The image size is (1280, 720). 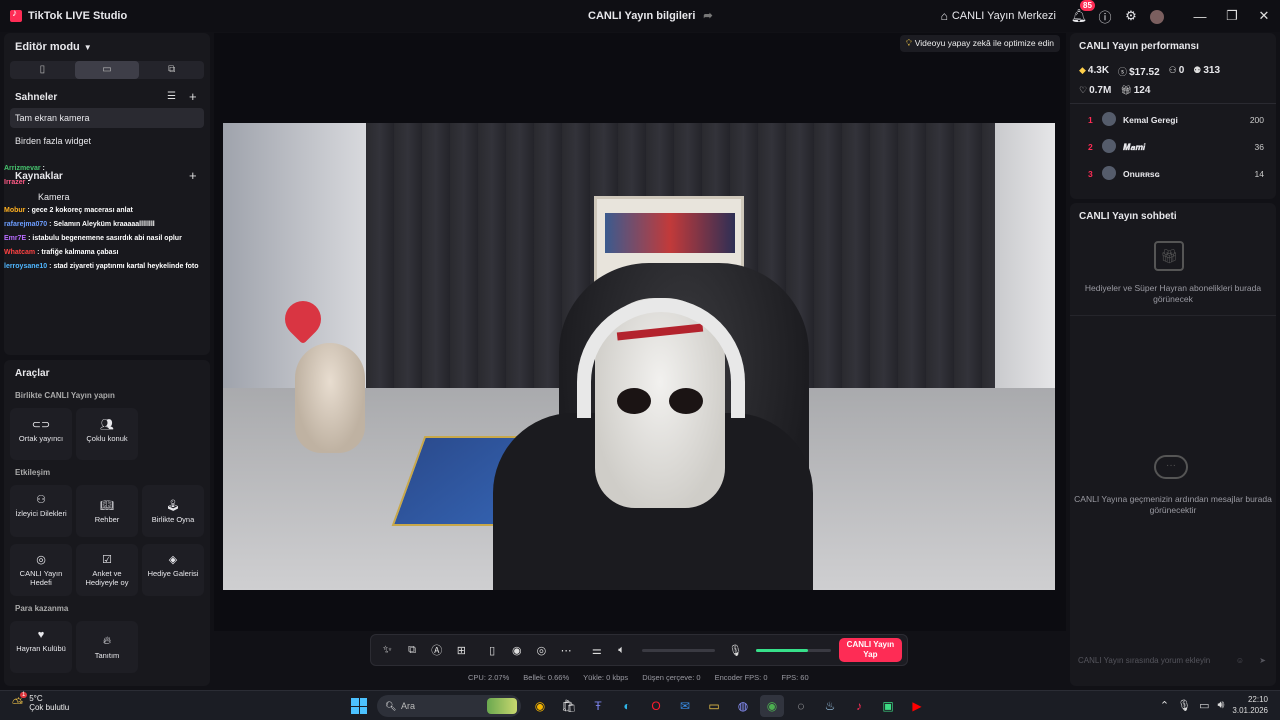 What do you see at coordinates (707, 15) in the screenshot?
I see `share-icon: ➦` at bounding box center [707, 15].